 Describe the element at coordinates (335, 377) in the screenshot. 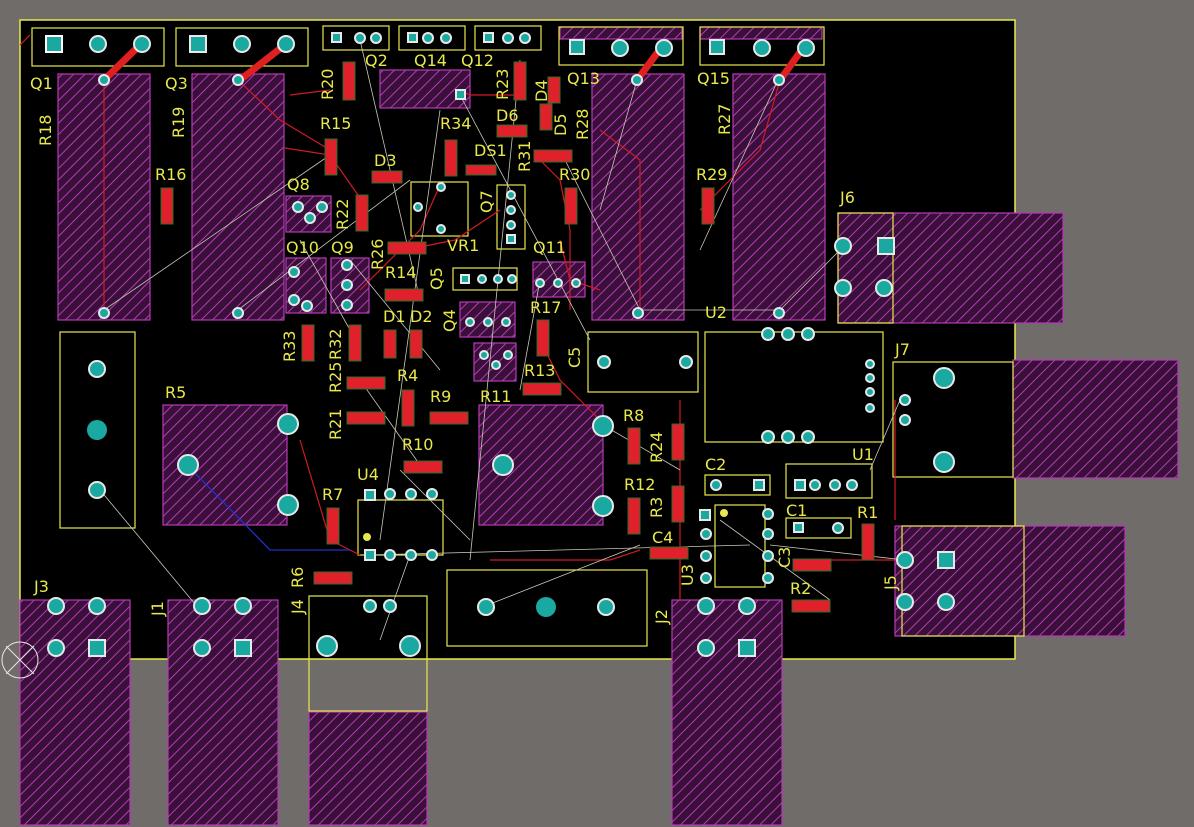

I see `label-r25: R25` at that location.